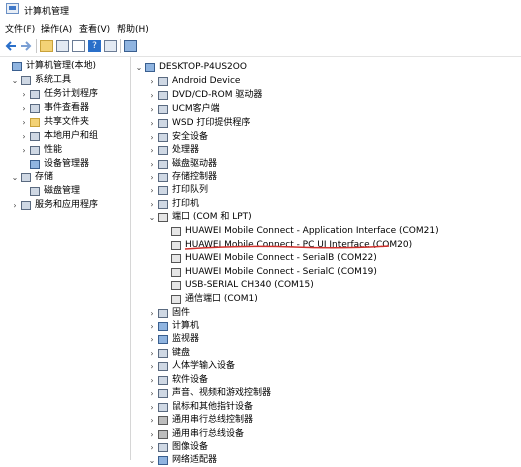 This screenshot has width=521, height=467. What do you see at coordinates (163, 150) in the screenshot?
I see `processor-icon` at bounding box center [163, 150].